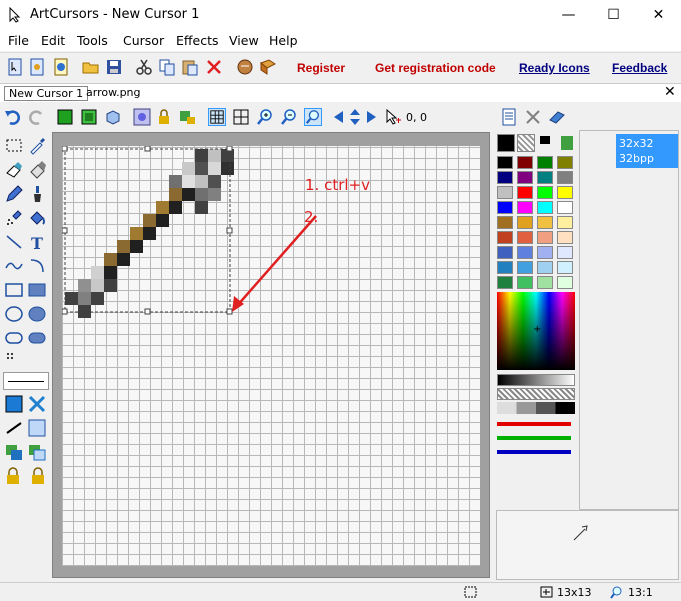 Image resolution: width=681 pixels, height=601 pixels. Describe the element at coordinates (143, 40) in the screenshot. I see `menu-cursor: Cursor` at that location.